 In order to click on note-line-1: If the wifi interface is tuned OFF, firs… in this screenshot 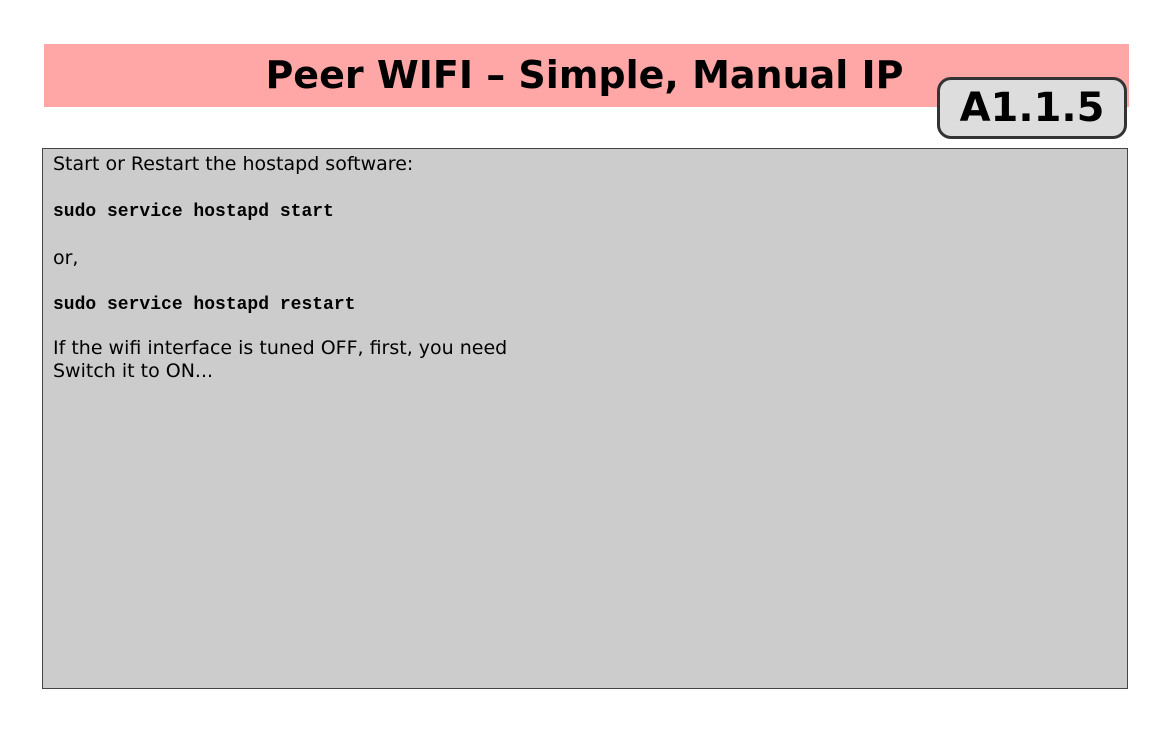, I will do `click(280, 348)`.